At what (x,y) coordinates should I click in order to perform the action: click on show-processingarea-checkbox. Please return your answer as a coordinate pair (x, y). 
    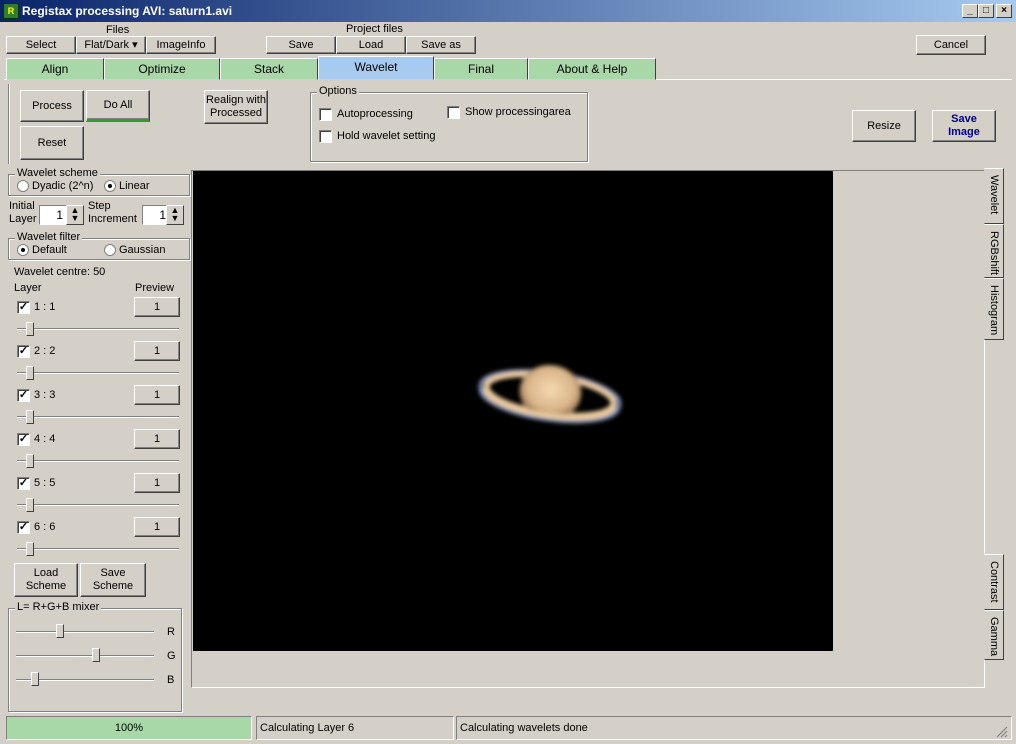
    Looking at the image, I should click on (453, 112).